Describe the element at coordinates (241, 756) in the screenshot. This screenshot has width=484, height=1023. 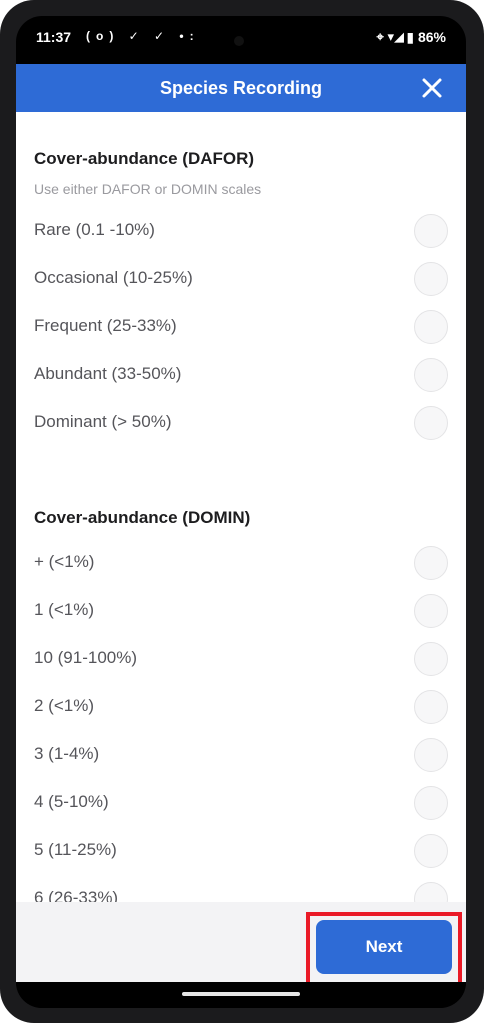
I see `option-domin-3: 3 (1-4%)` at that location.